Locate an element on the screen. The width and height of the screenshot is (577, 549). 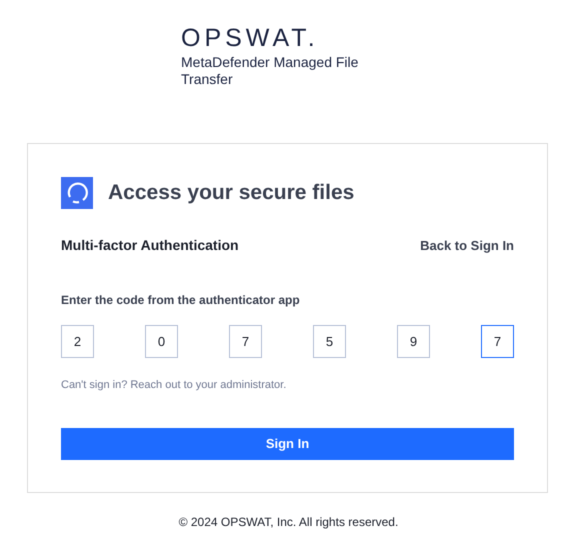
brand-logo: OPSWAT. is located at coordinates (250, 38).